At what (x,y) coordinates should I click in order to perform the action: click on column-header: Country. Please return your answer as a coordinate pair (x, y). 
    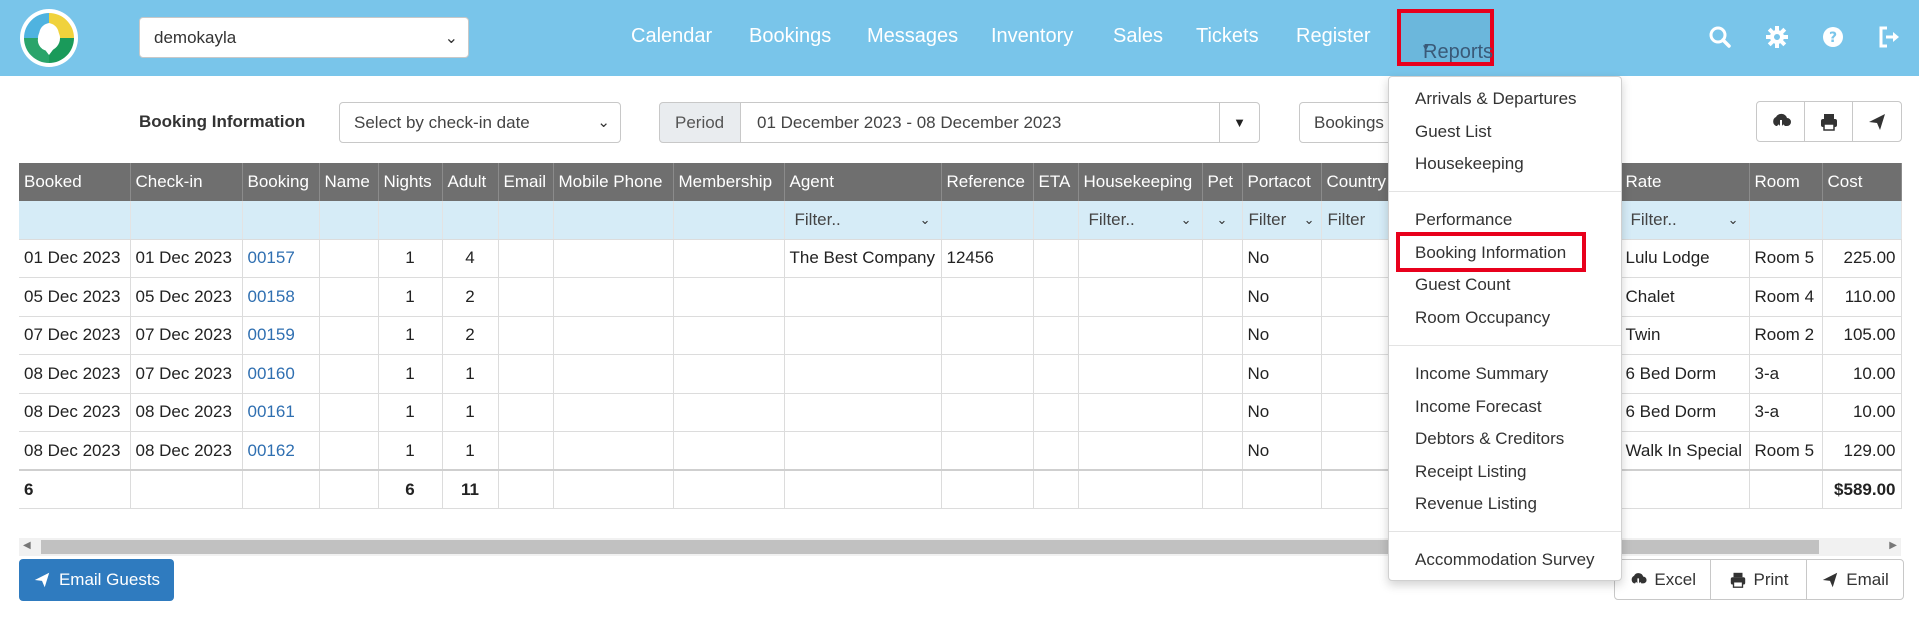
    Looking at the image, I should click on (1358, 182).